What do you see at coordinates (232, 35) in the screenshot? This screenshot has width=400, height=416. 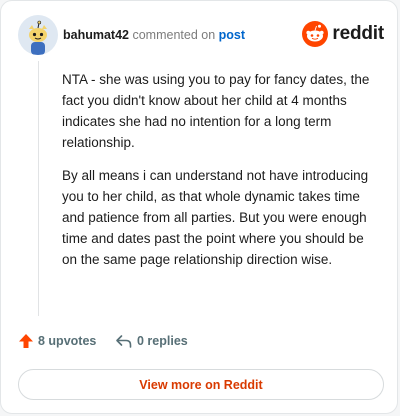 I see `post-link: post` at bounding box center [232, 35].